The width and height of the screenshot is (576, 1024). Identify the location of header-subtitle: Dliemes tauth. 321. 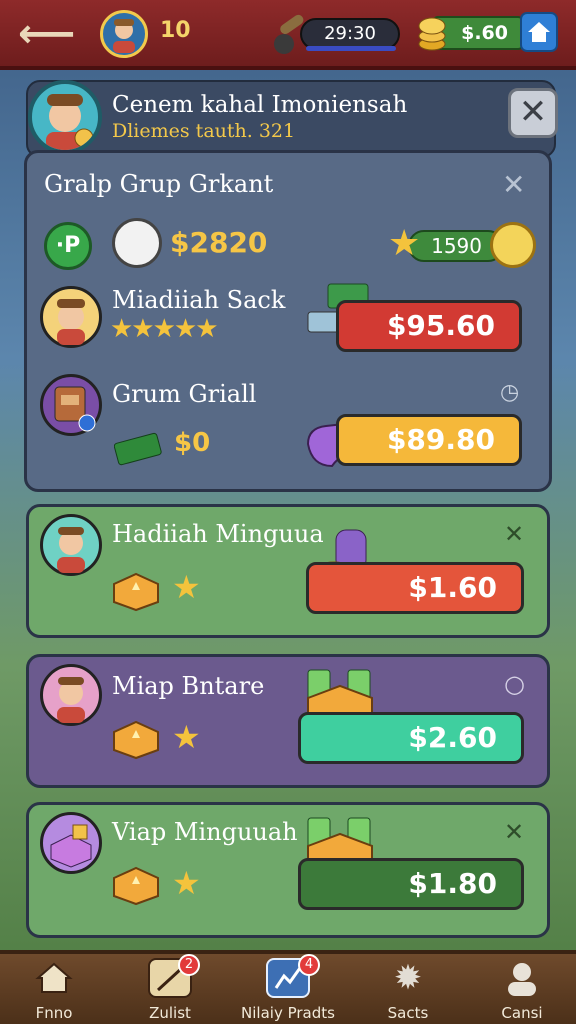
(204, 131).